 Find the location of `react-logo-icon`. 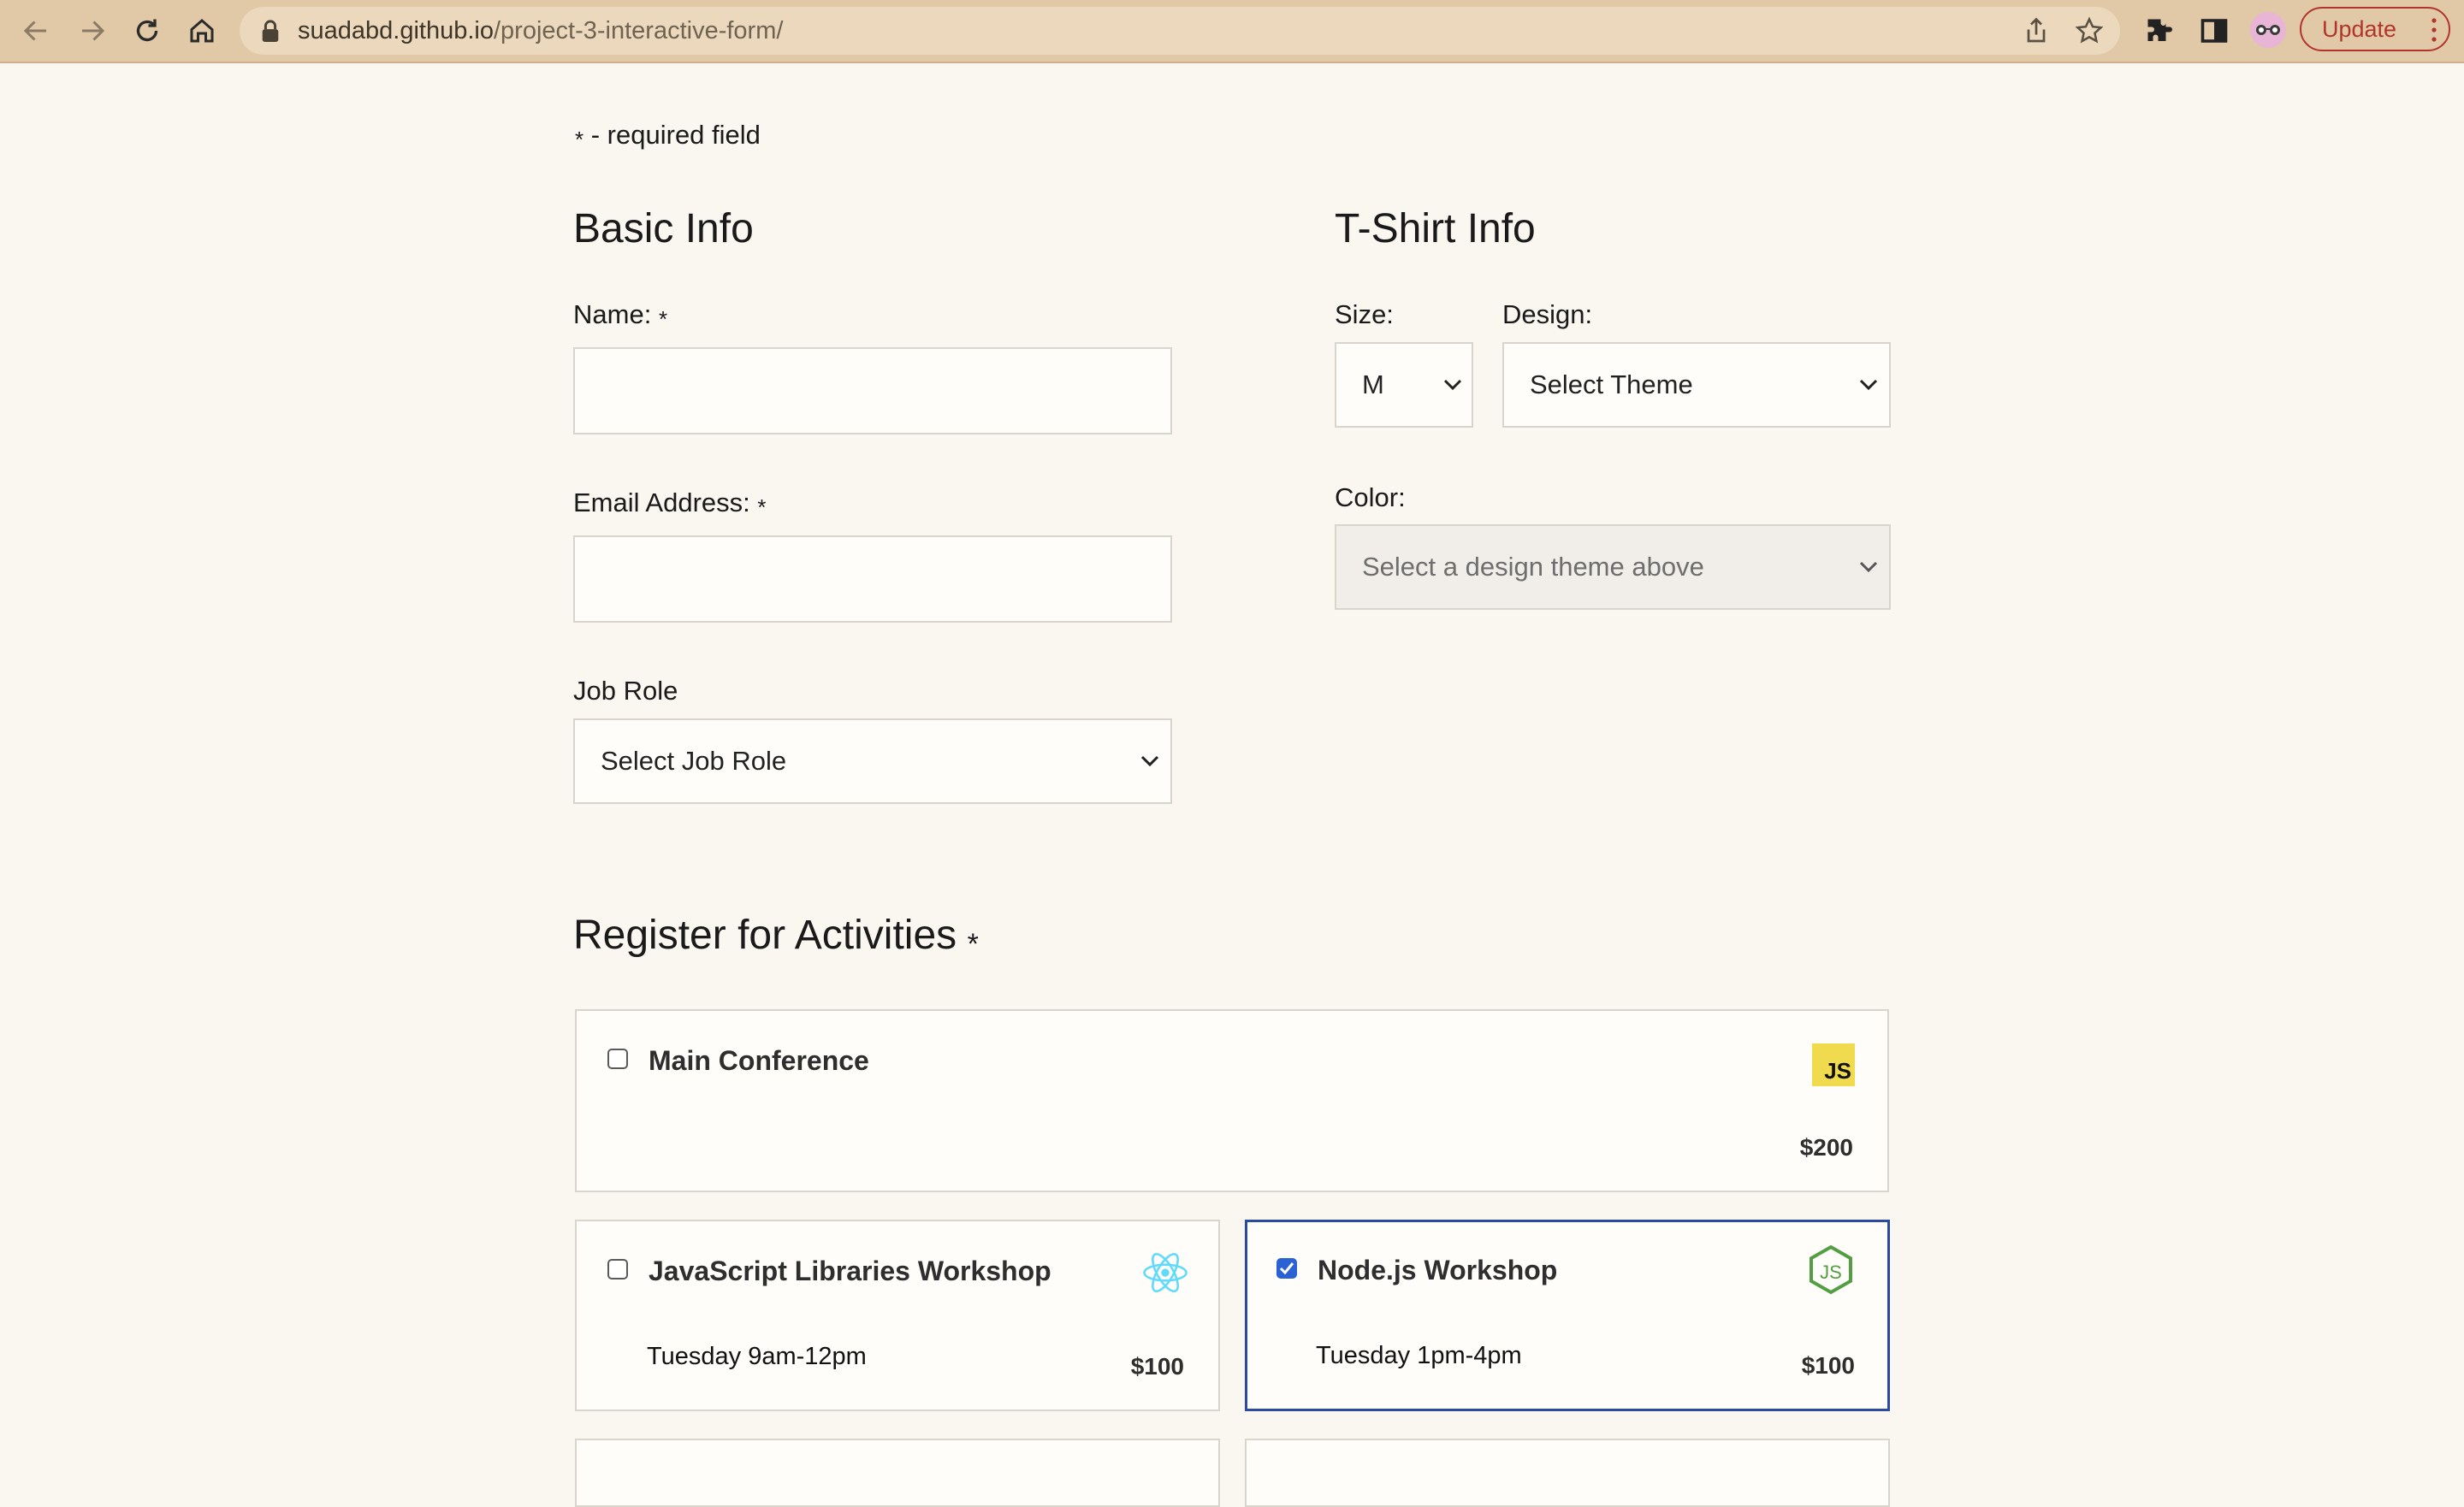

react-logo-icon is located at coordinates (1165, 1272).